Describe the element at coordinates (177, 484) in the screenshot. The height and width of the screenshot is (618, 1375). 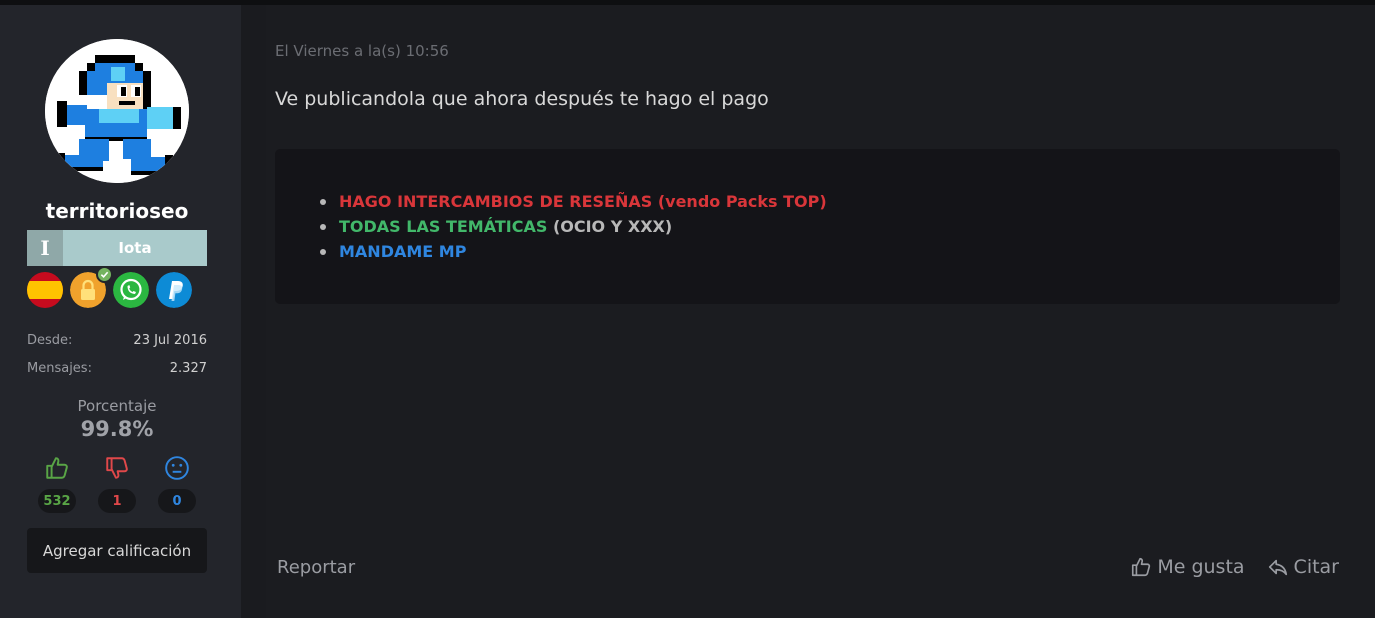
I see `neutral-rating: 0` at that location.